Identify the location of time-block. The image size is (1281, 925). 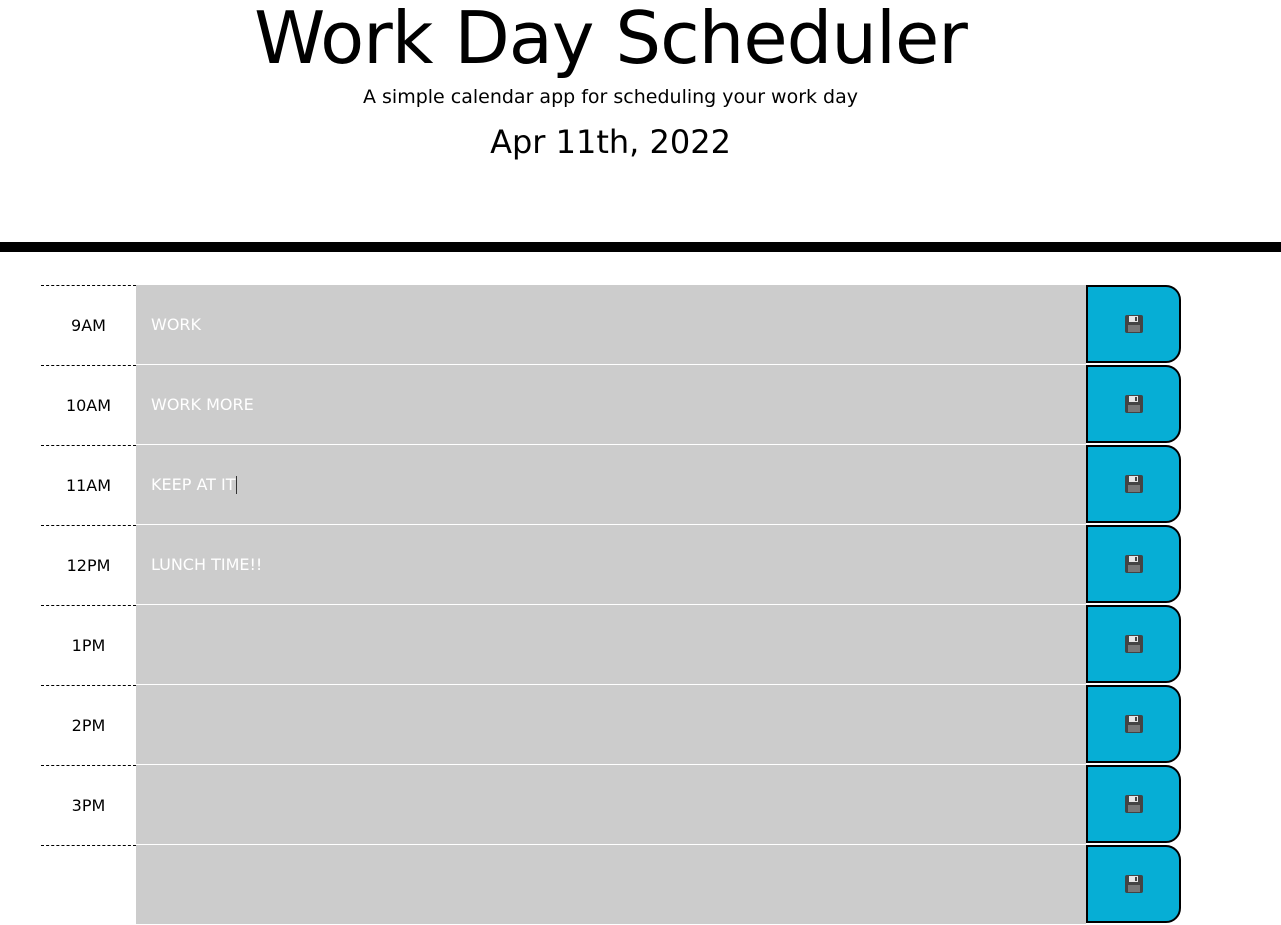
(611, 885).